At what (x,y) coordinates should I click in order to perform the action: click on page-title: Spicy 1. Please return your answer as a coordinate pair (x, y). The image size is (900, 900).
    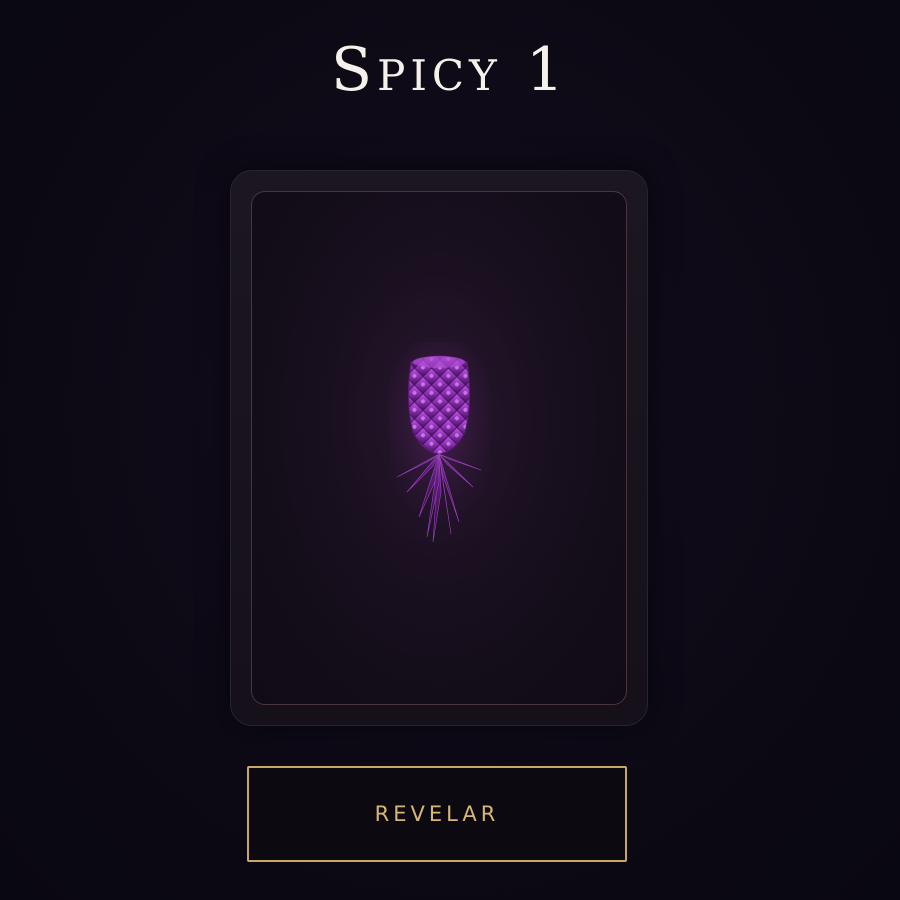
    Looking at the image, I should click on (450, 70).